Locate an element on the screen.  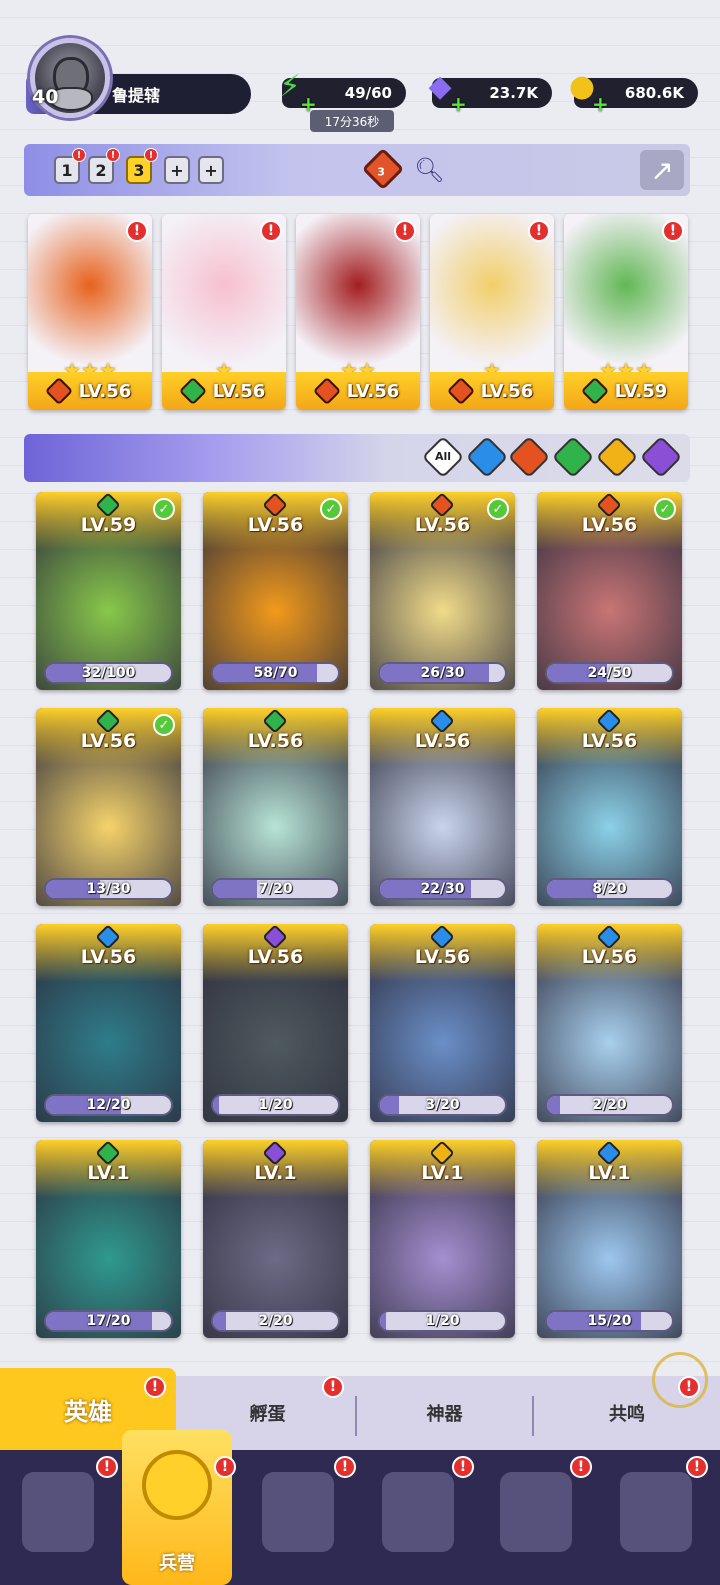
player-level: 40 is located at coordinates (45, 97).